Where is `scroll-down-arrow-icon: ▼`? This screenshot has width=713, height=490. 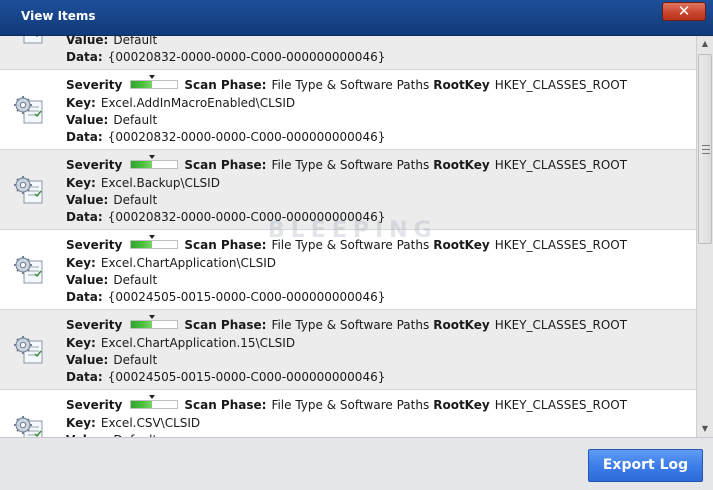
scroll-down-arrow-icon: ▼ is located at coordinates (705, 429).